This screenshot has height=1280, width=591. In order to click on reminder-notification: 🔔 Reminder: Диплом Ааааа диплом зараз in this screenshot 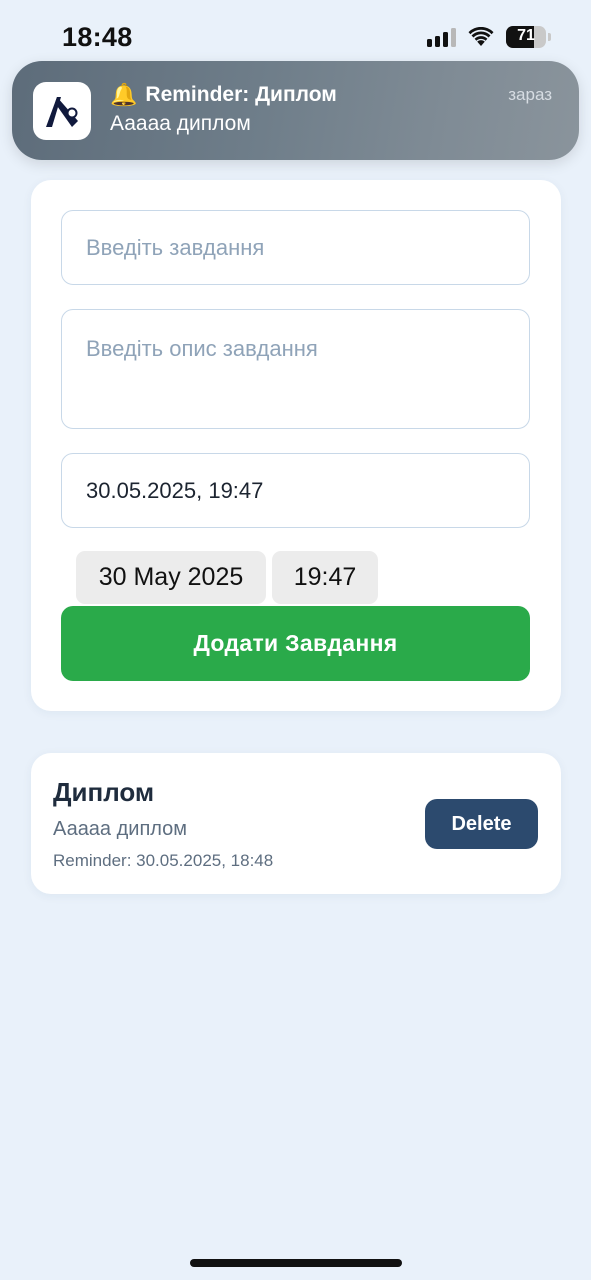, I will do `click(295, 110)`.